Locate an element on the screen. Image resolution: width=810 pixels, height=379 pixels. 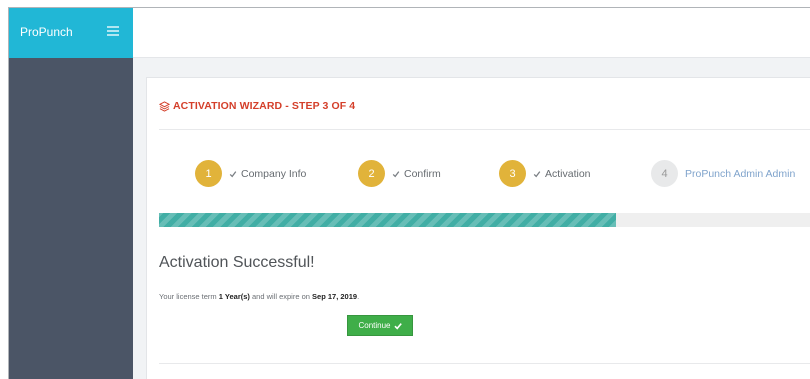
wizard-step-confirm: 2 Confirm is located at coordinates (399, 173).